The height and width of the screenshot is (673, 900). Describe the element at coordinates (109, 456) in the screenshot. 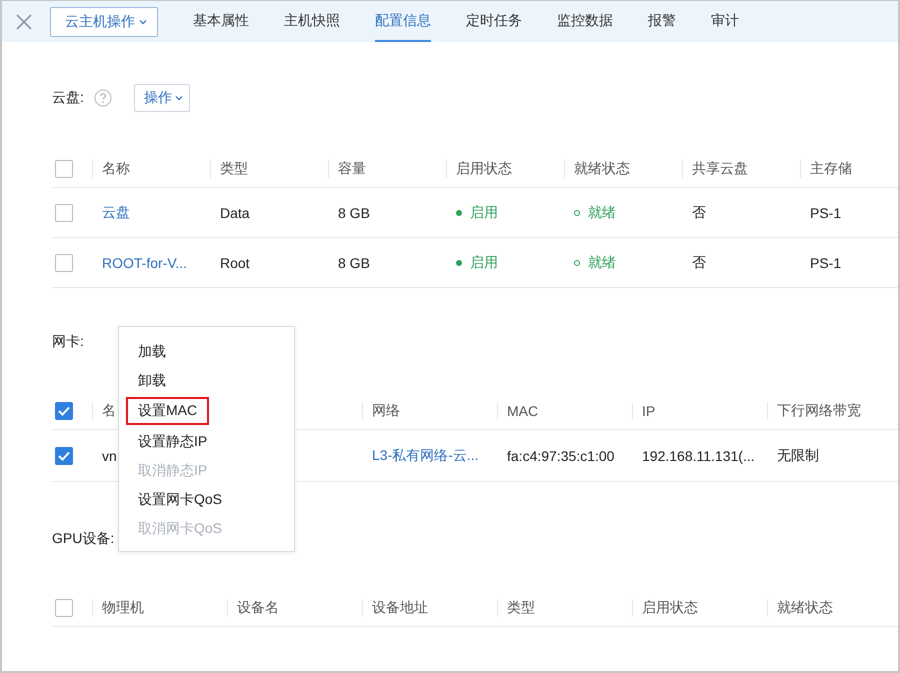

I see `table-cell-text: vn` at that location.